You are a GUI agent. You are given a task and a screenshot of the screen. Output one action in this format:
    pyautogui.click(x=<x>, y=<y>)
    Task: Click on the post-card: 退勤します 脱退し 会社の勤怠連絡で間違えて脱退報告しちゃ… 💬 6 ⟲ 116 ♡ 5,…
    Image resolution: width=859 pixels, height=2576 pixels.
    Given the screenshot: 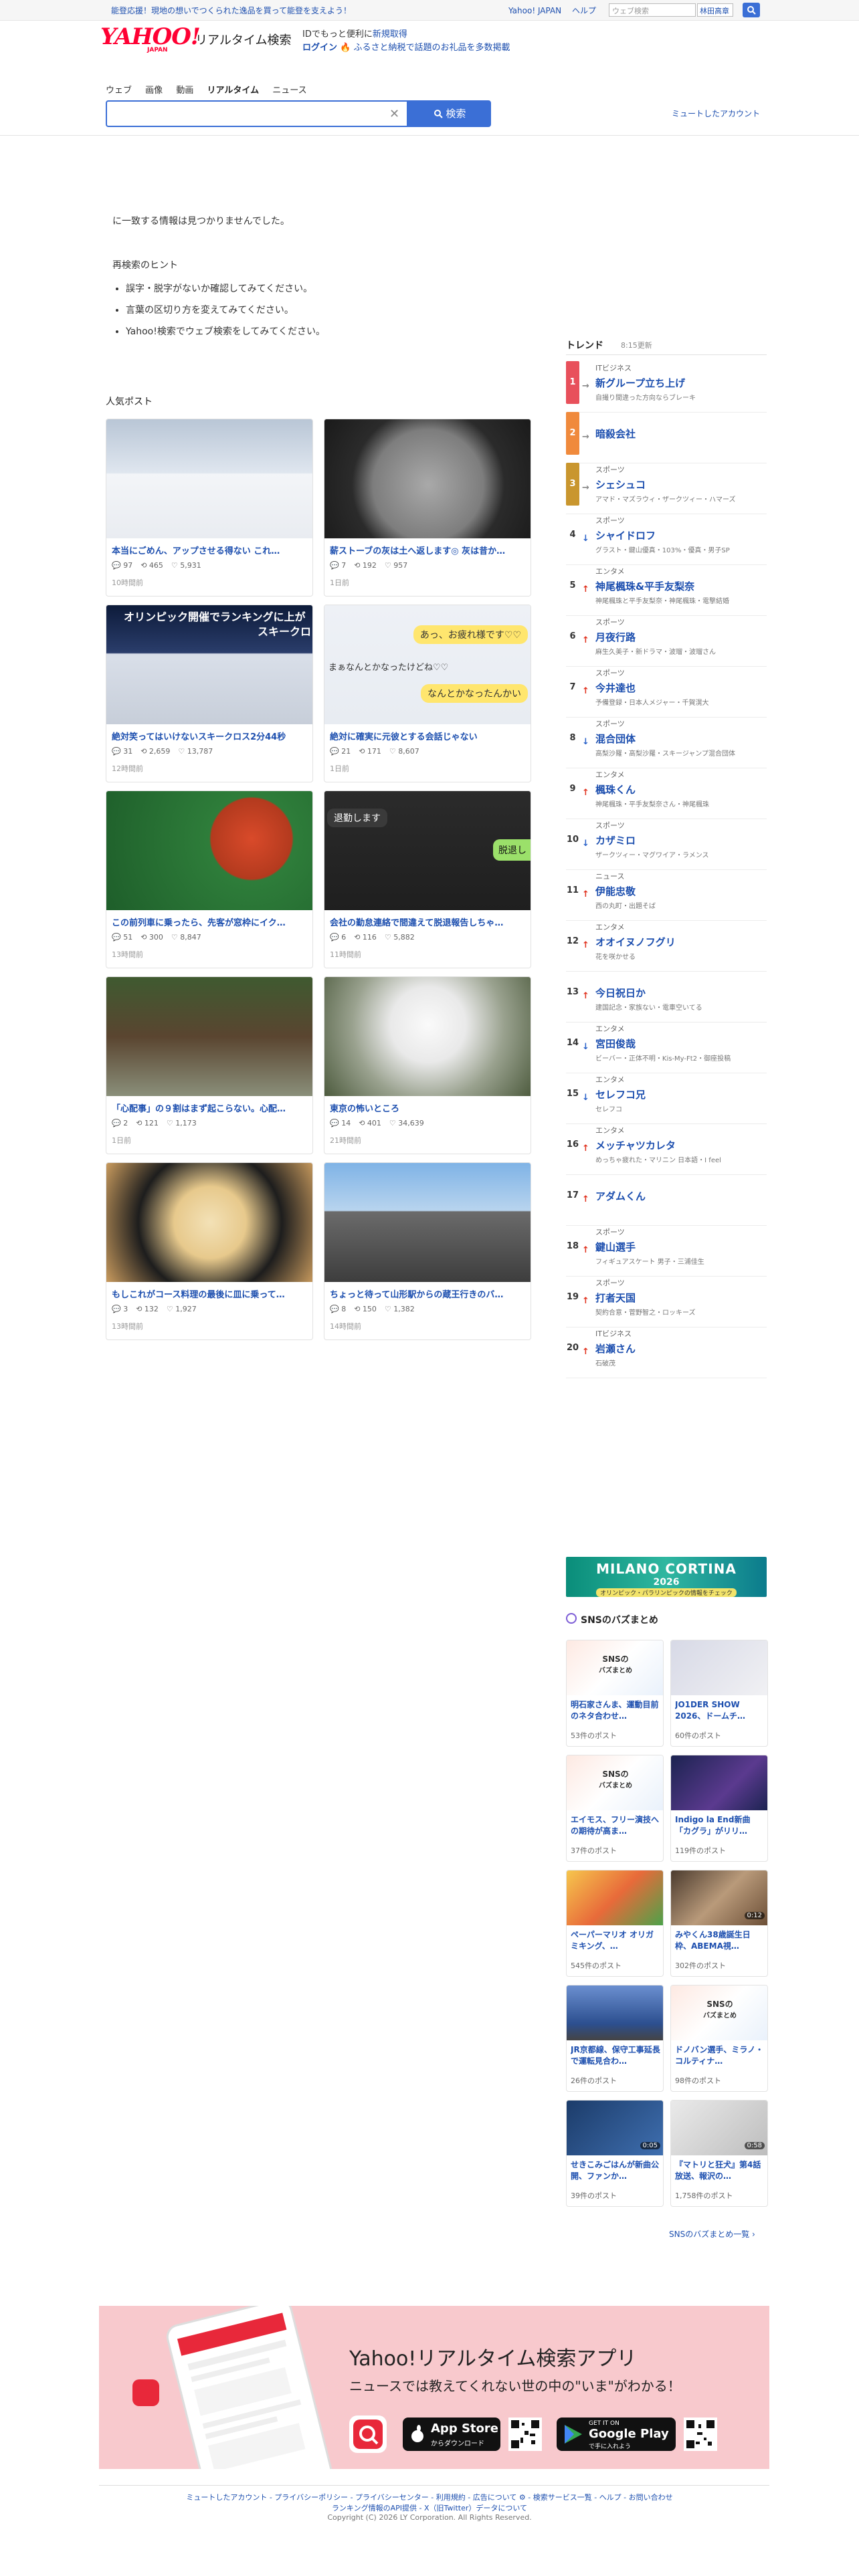 What is the action you would take?
    pyautogui.click(x=427, y=879)
    